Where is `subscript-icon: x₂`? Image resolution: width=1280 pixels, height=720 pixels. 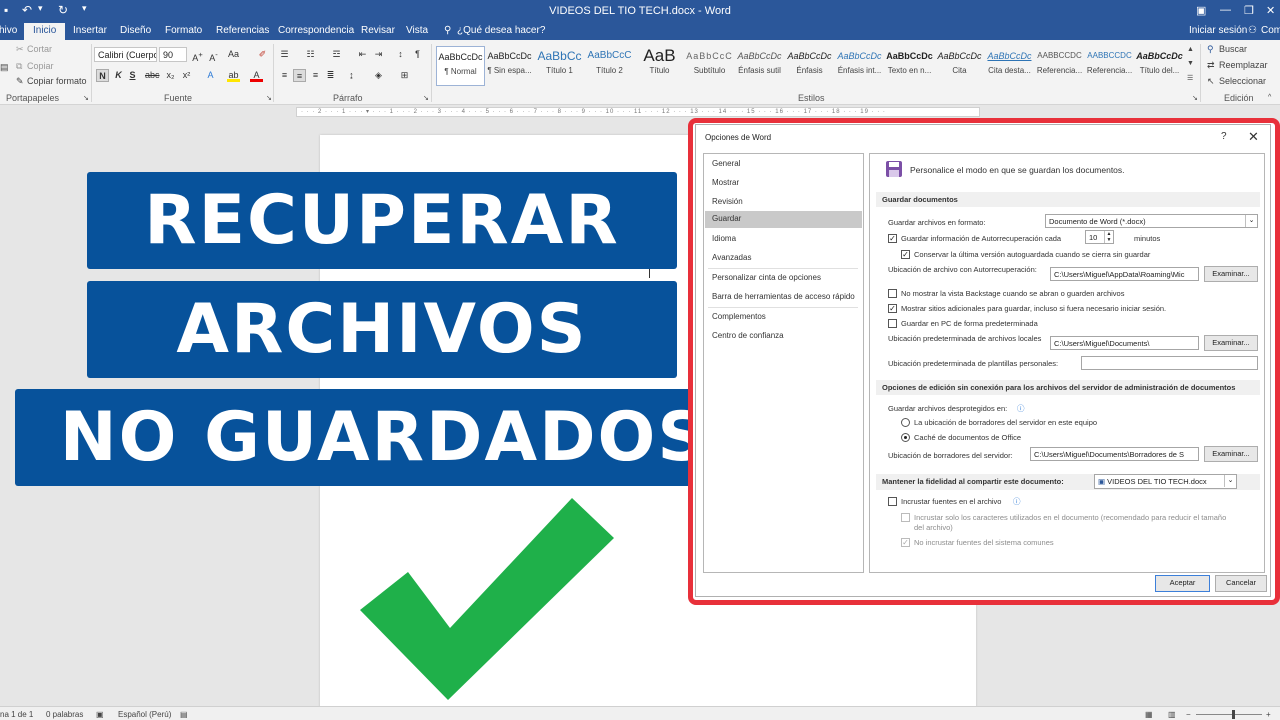
subscript-icon: x₂ is located at coordinates (170, 75).